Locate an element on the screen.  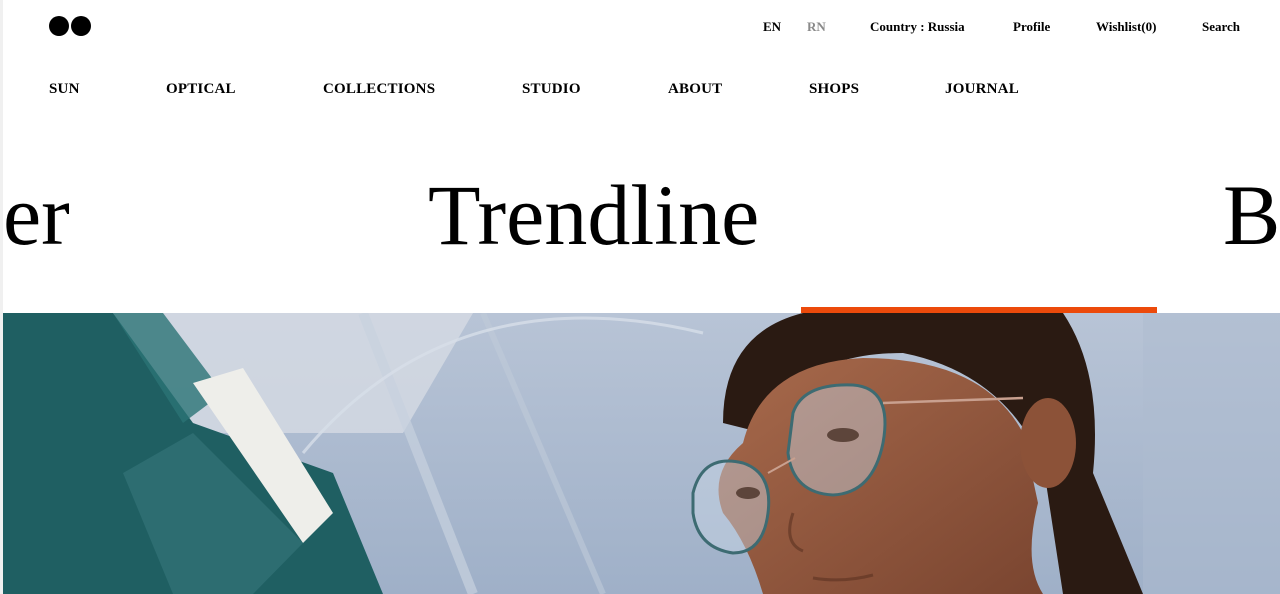
carousel-prev-title: er is located at coordinates (36, 215).